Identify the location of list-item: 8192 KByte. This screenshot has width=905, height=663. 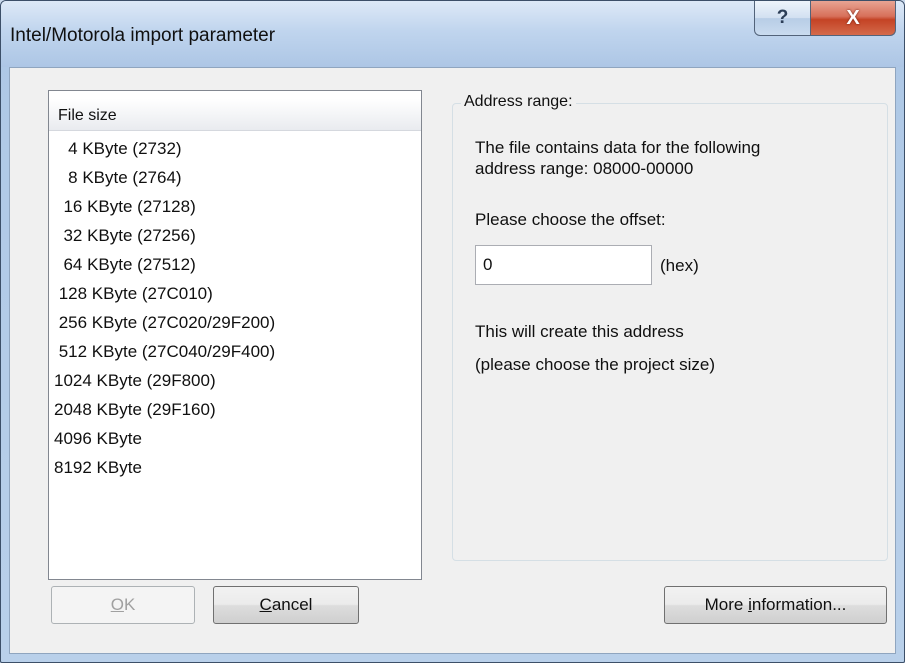
(235, 468).